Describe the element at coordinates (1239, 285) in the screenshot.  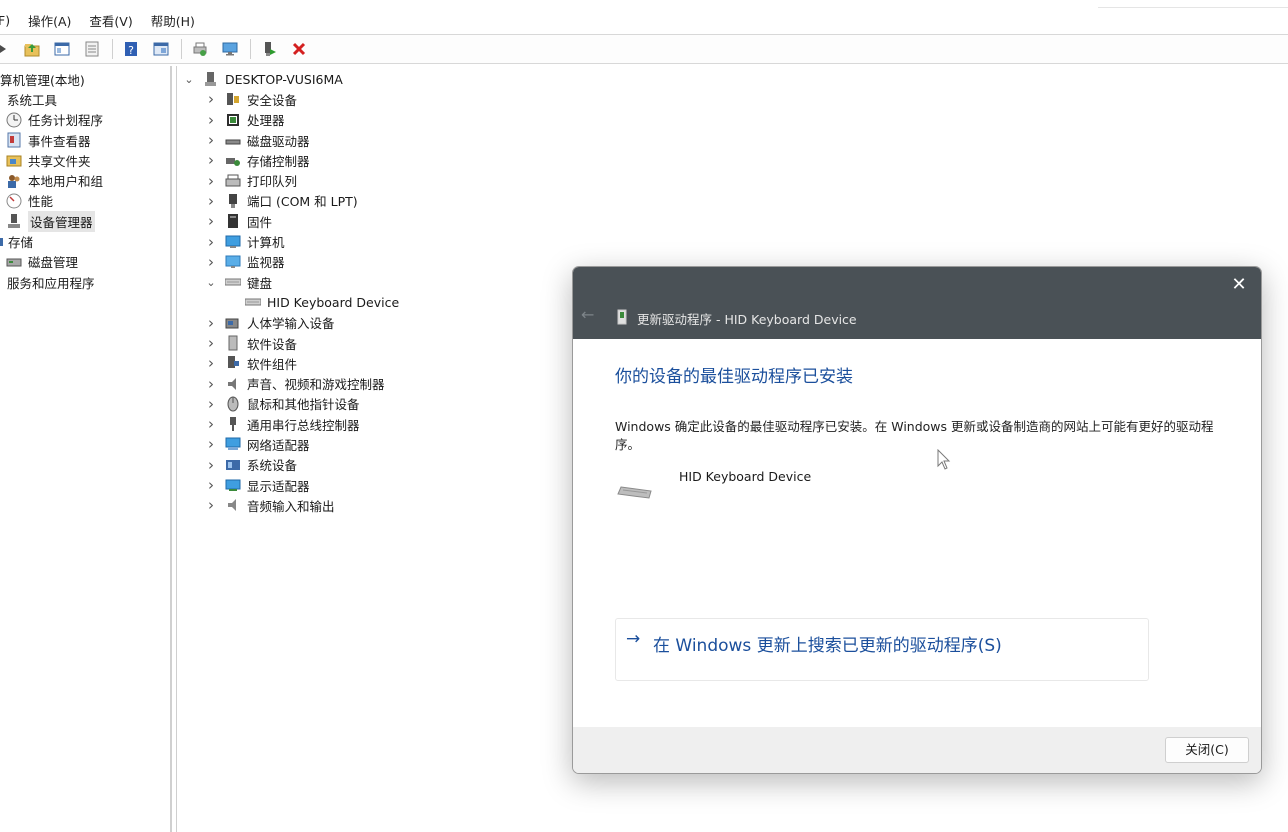
I see `close-icon: ✕` at that location.